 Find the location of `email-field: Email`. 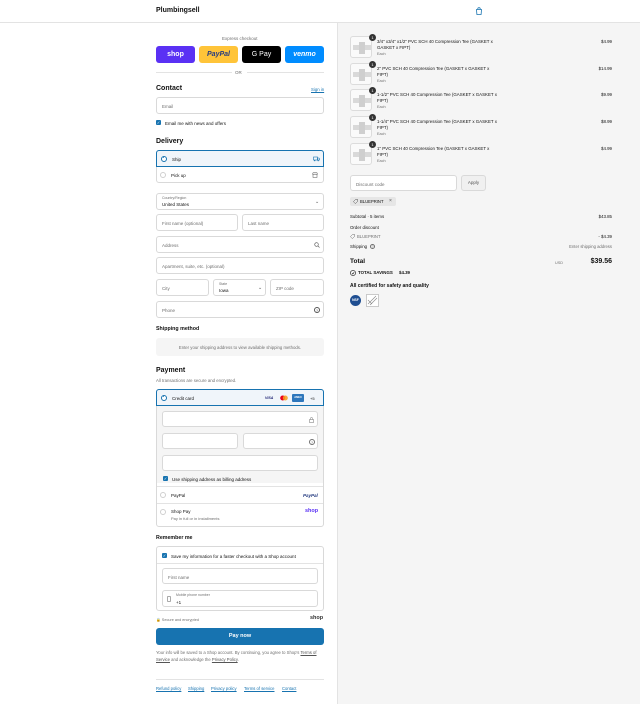

email-field: Email is located at coordinates (240, 105).